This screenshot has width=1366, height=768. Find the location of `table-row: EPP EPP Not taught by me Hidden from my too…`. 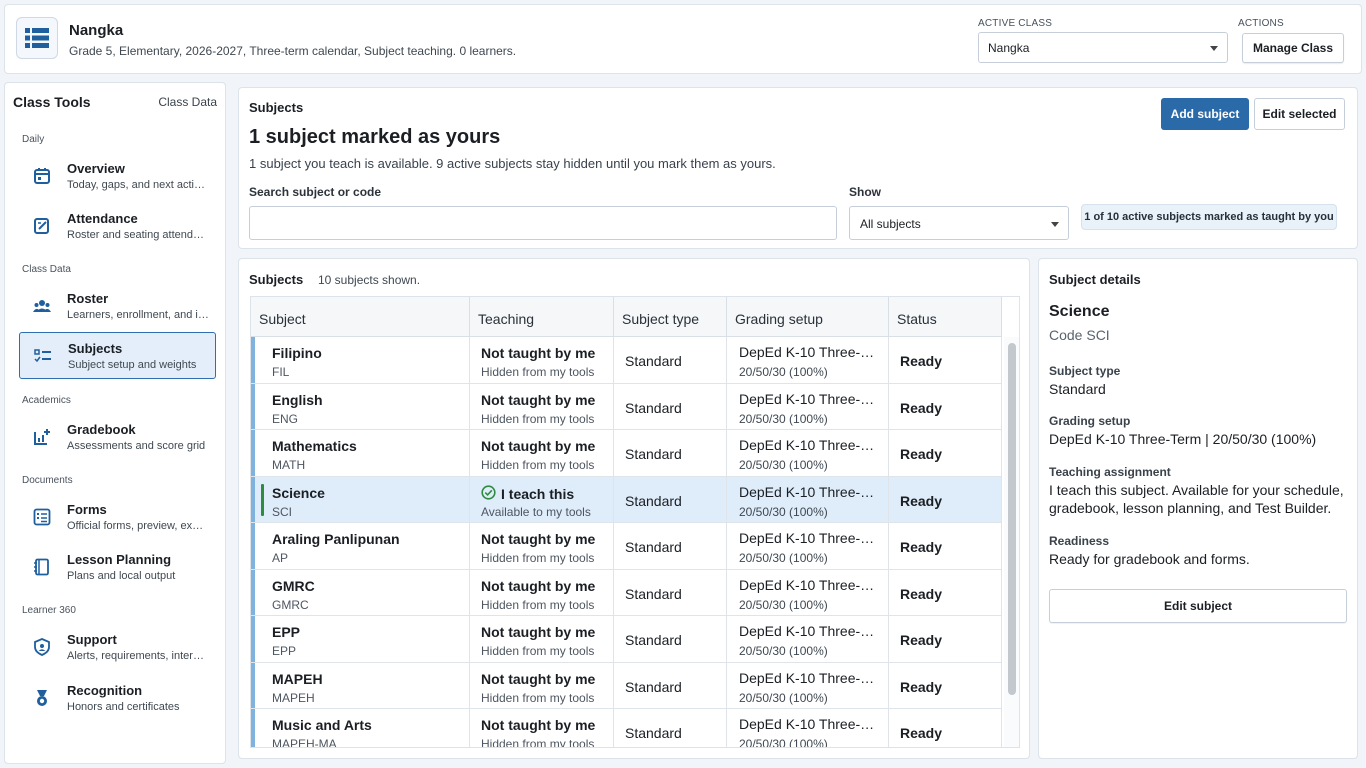

table-row: EPP EPP Not taught by me Hidden from my too… is located at coordinates (626, 639).